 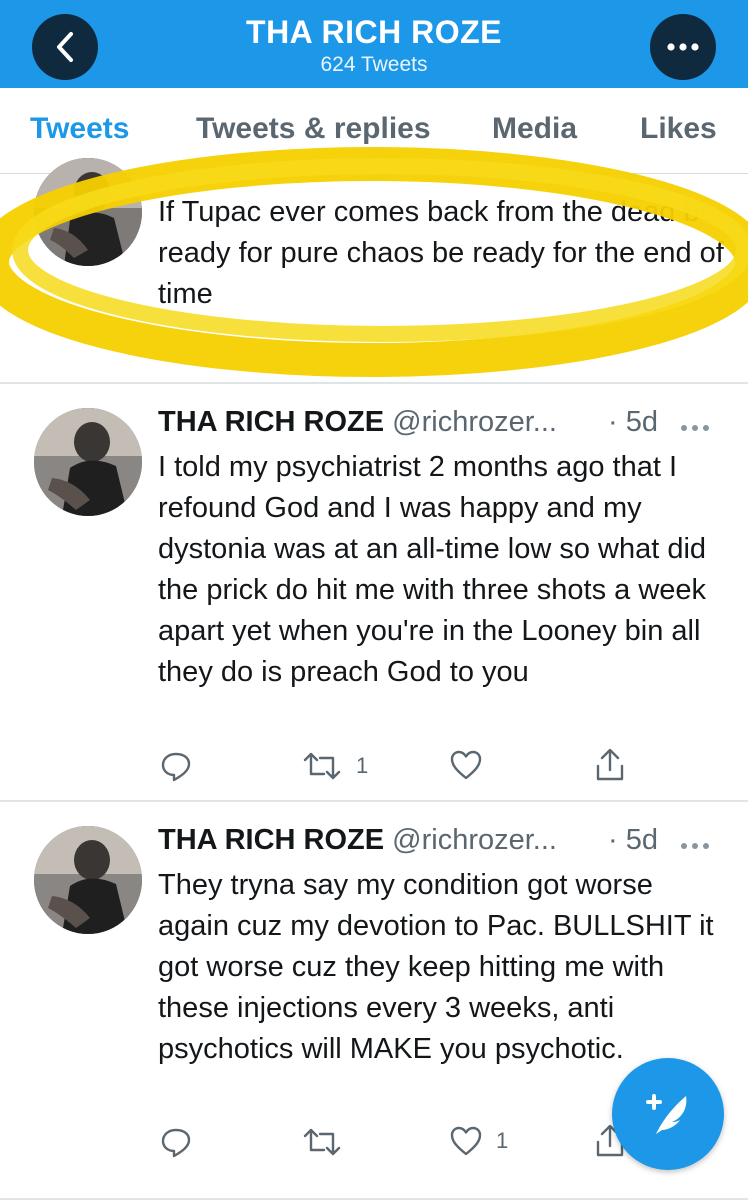 I want to click on tab-tweets-and-replies: Tweets & replies, so click(x=313, y=129).